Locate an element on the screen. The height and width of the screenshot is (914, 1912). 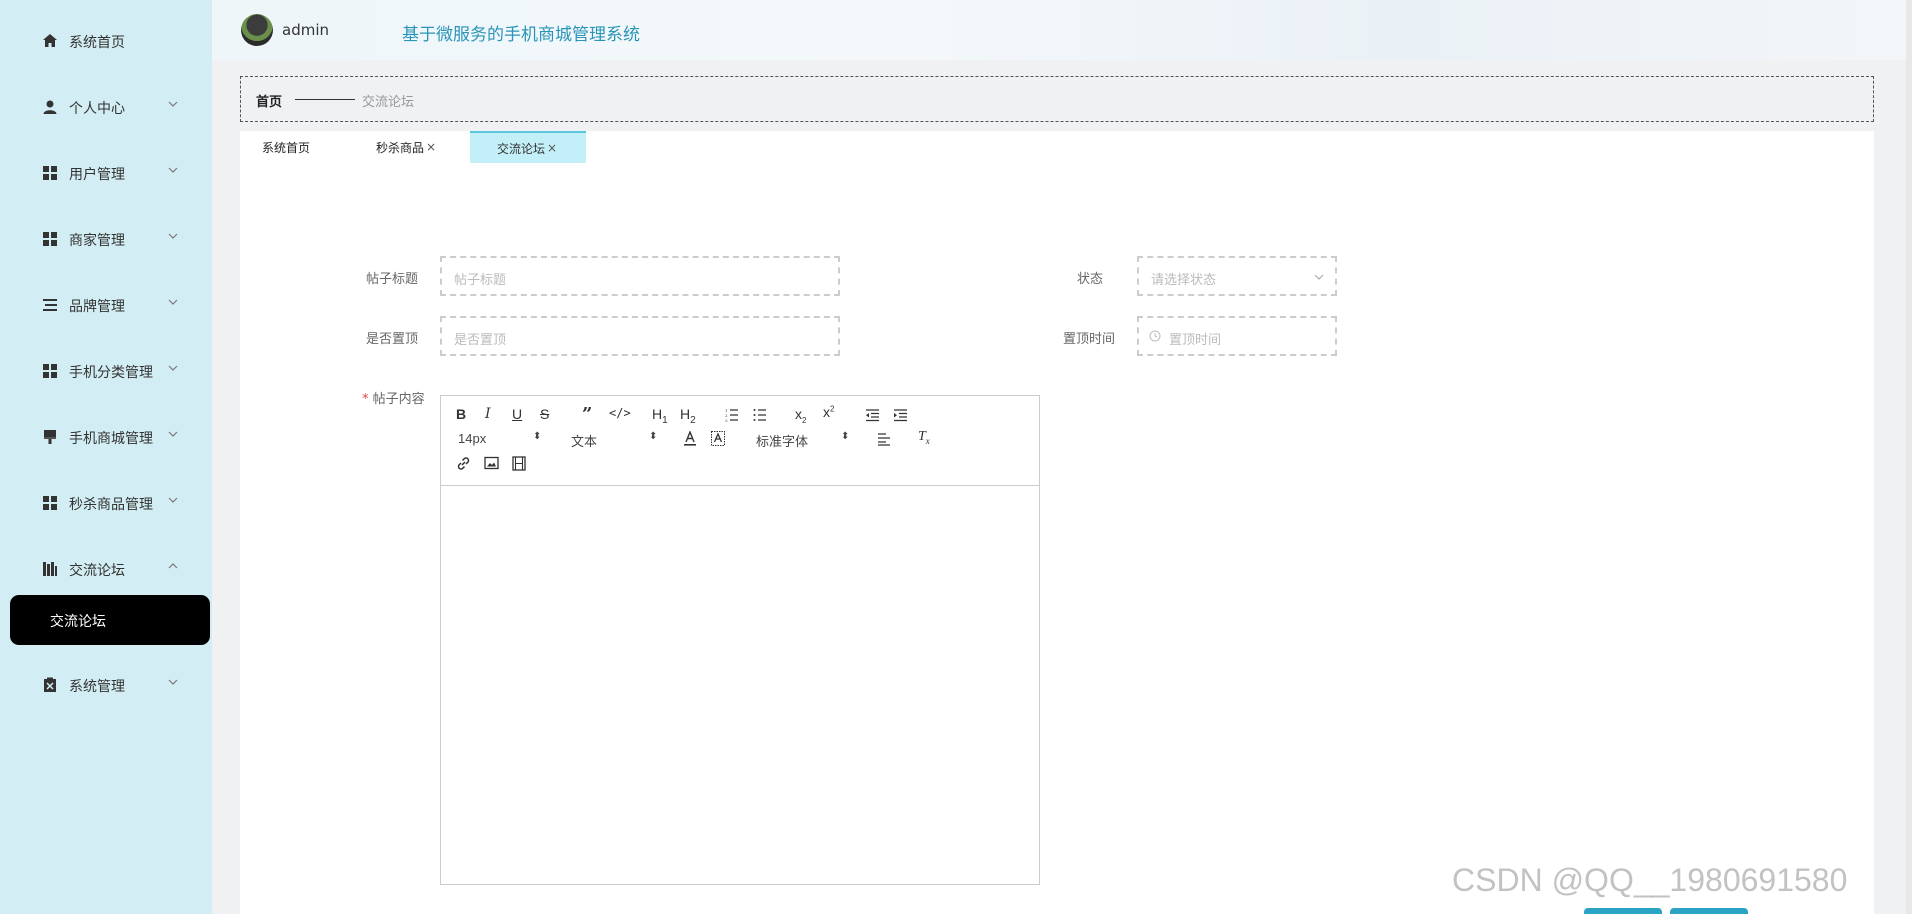
user-icon is located at coordinates (50, 107).